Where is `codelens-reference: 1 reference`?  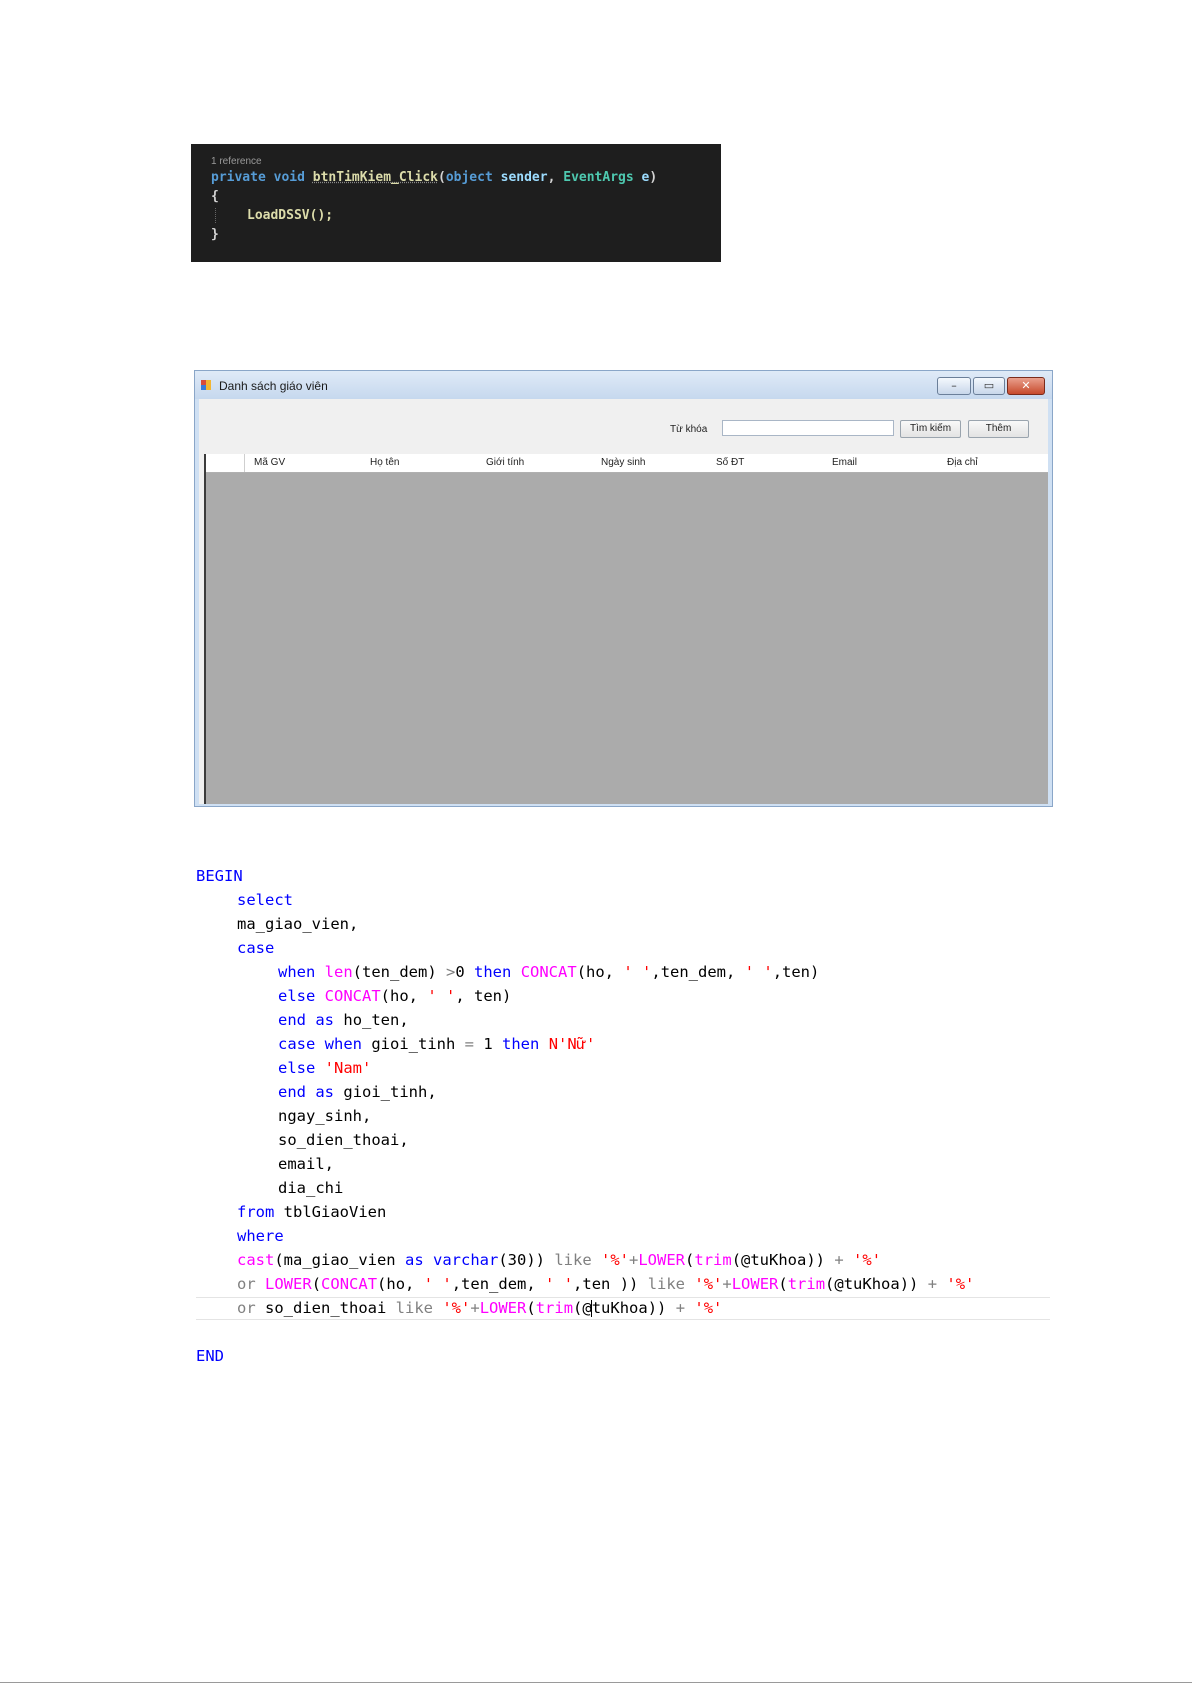 codelens-reference: 1 reference is located at coordinates (466, 161).